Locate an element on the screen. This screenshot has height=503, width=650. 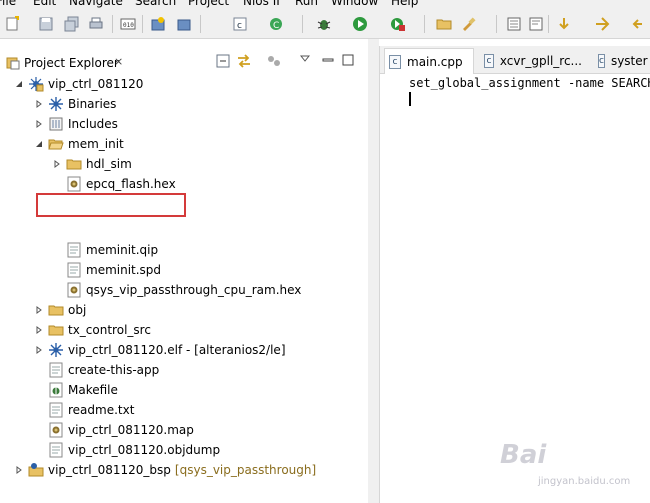
tree-item-cpu-ram-hex: qsys_vip_passthrough_cpu_ram.hex is located at coordinates (183, 290).